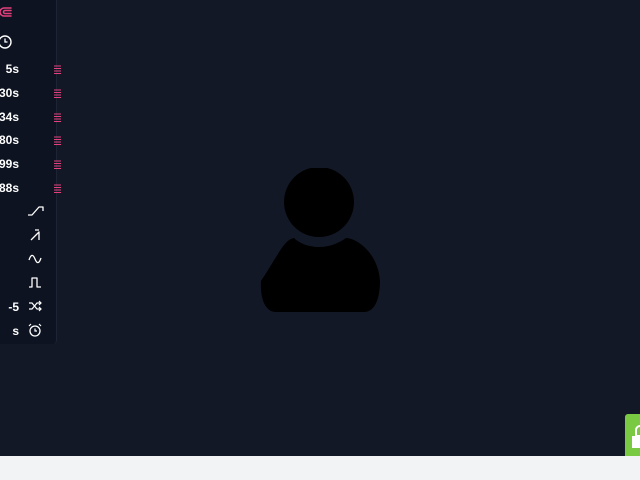 The image size is (640, 480). Describe the element at coordinates (320, 240) in the screenshot. I see `user-avatar-icon` at that location.